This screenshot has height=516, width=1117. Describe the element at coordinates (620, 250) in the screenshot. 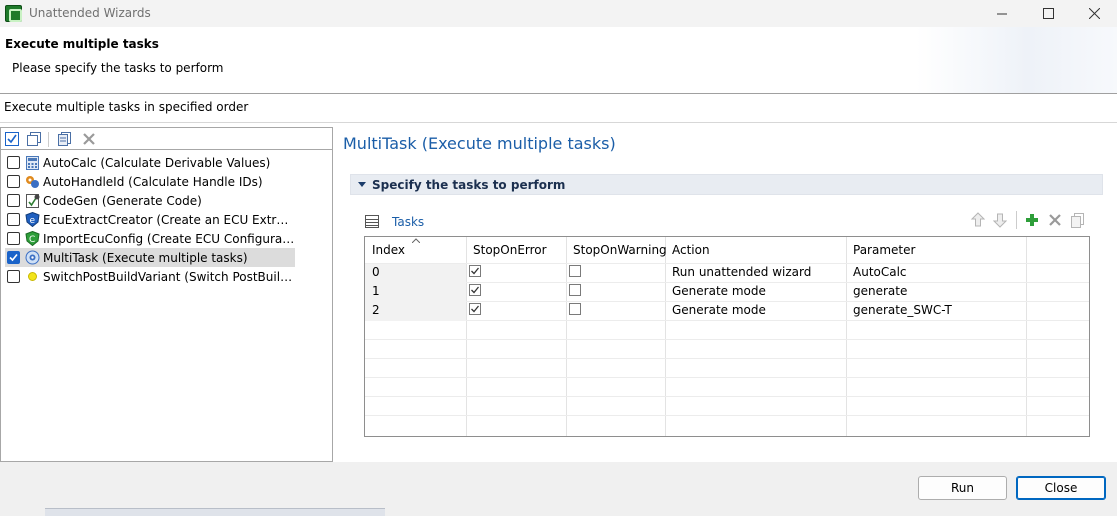

I see `column-header-label: StopOnWarning` at that location.